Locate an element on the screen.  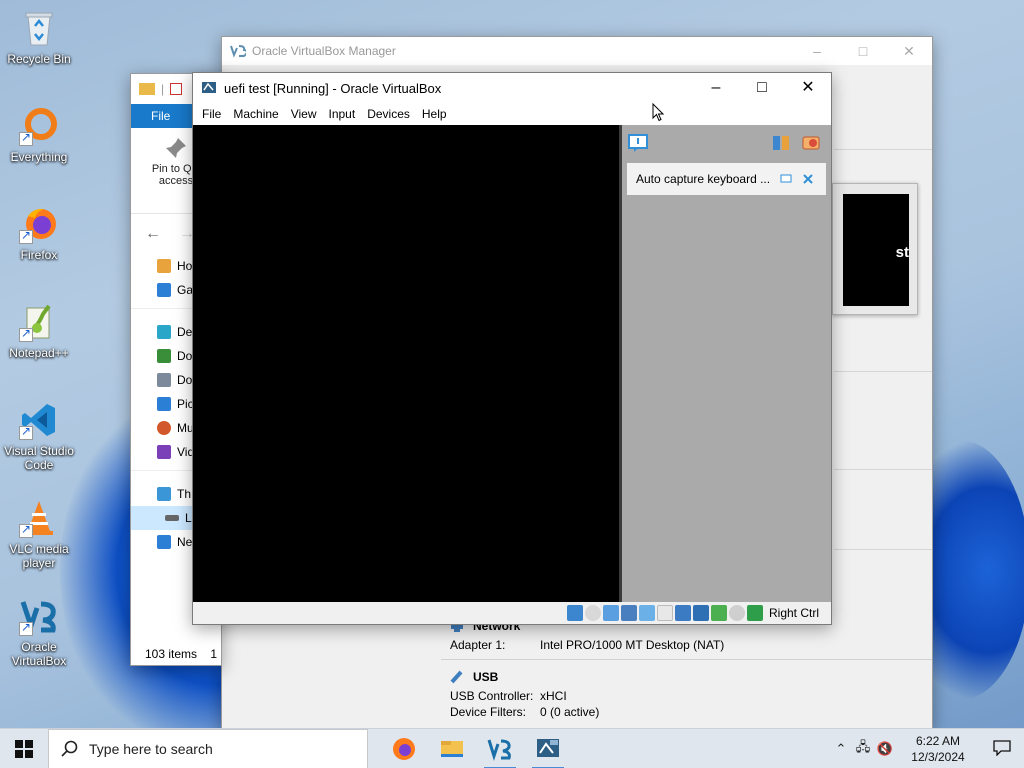
menu-machine: Machine is located at coordinates (255, 114).